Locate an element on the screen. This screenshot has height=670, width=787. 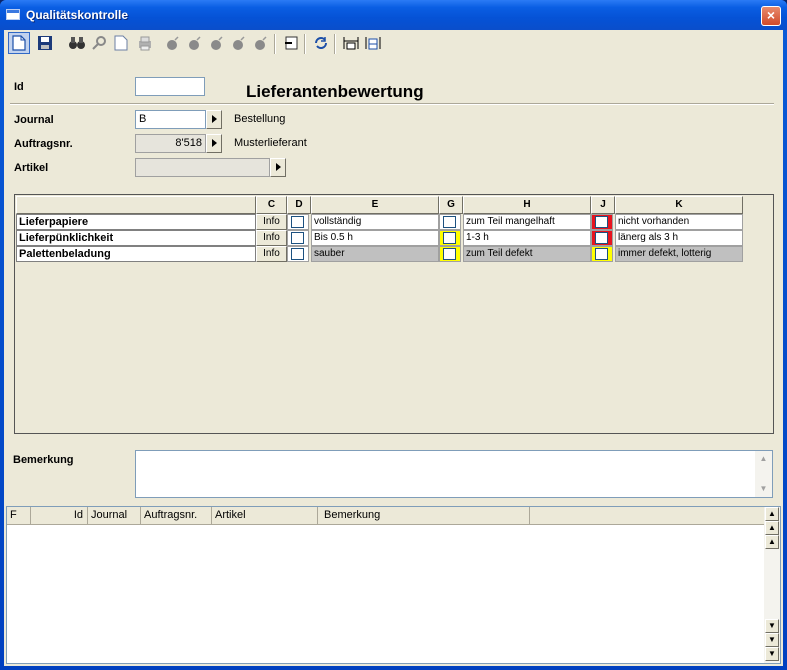
artikel-lookup-button is located at coordinates (278, 167).